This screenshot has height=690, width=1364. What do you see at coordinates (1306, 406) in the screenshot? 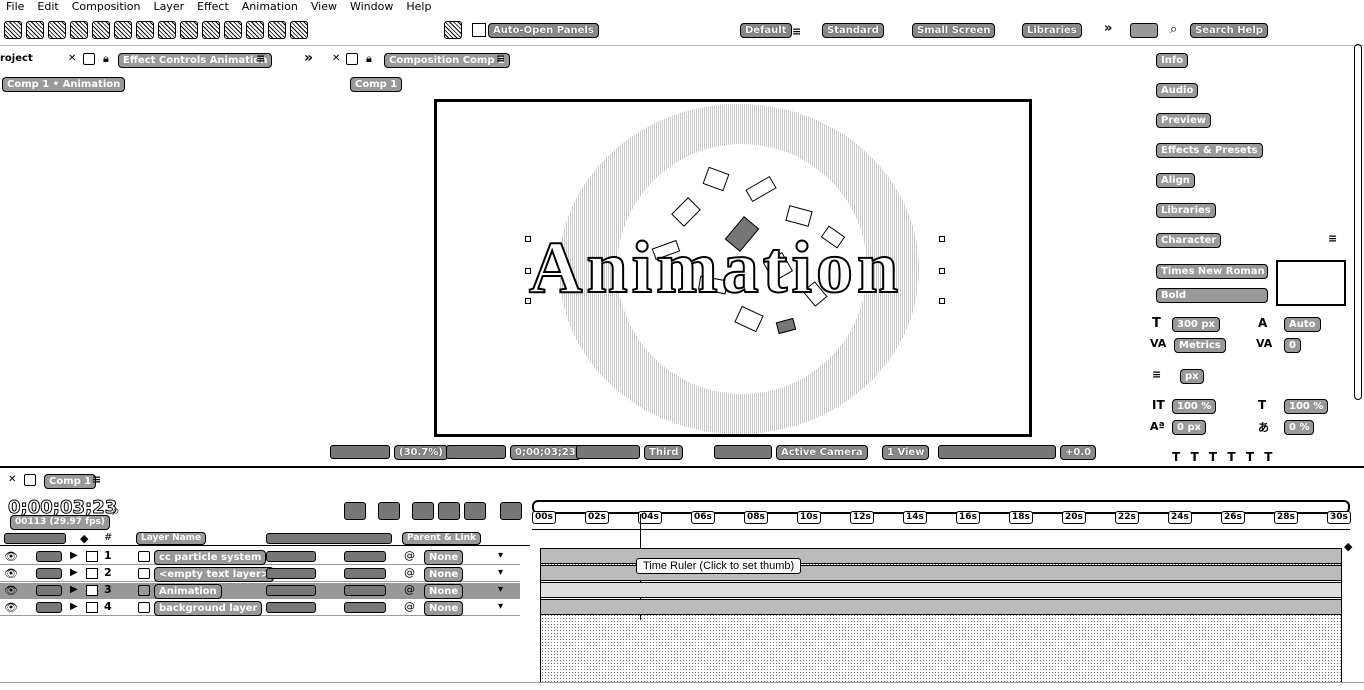
I see `horizontal-scale-field: 100 %` at bounding box center [1306, 406].